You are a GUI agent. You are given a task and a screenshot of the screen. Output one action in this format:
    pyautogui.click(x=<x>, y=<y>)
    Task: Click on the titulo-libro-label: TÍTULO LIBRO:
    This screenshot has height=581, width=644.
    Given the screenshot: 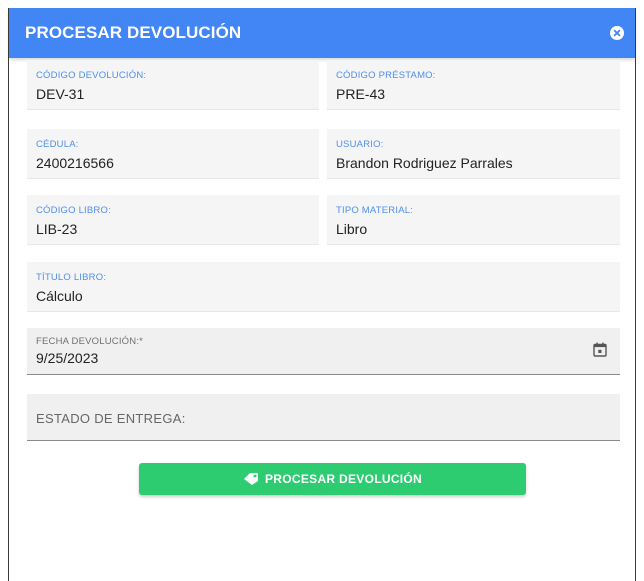 What is the action you would take?
    pyautogui.click(x=71, y=277)
    